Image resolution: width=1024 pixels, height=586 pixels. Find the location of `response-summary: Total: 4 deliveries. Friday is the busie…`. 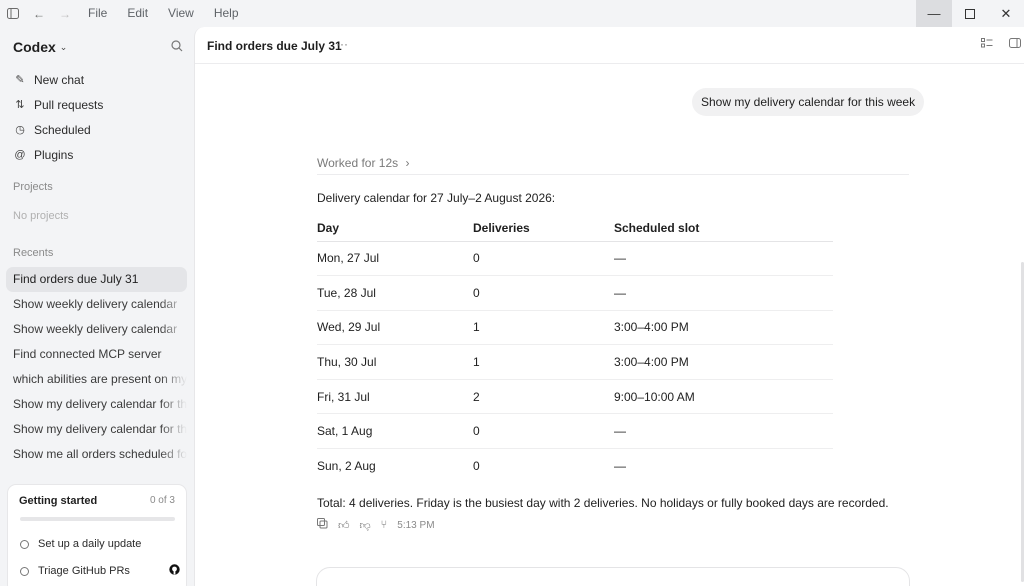

response-summary: Total: 4 deliveries. Friday is the busie… is located at coordinates (603, 503).